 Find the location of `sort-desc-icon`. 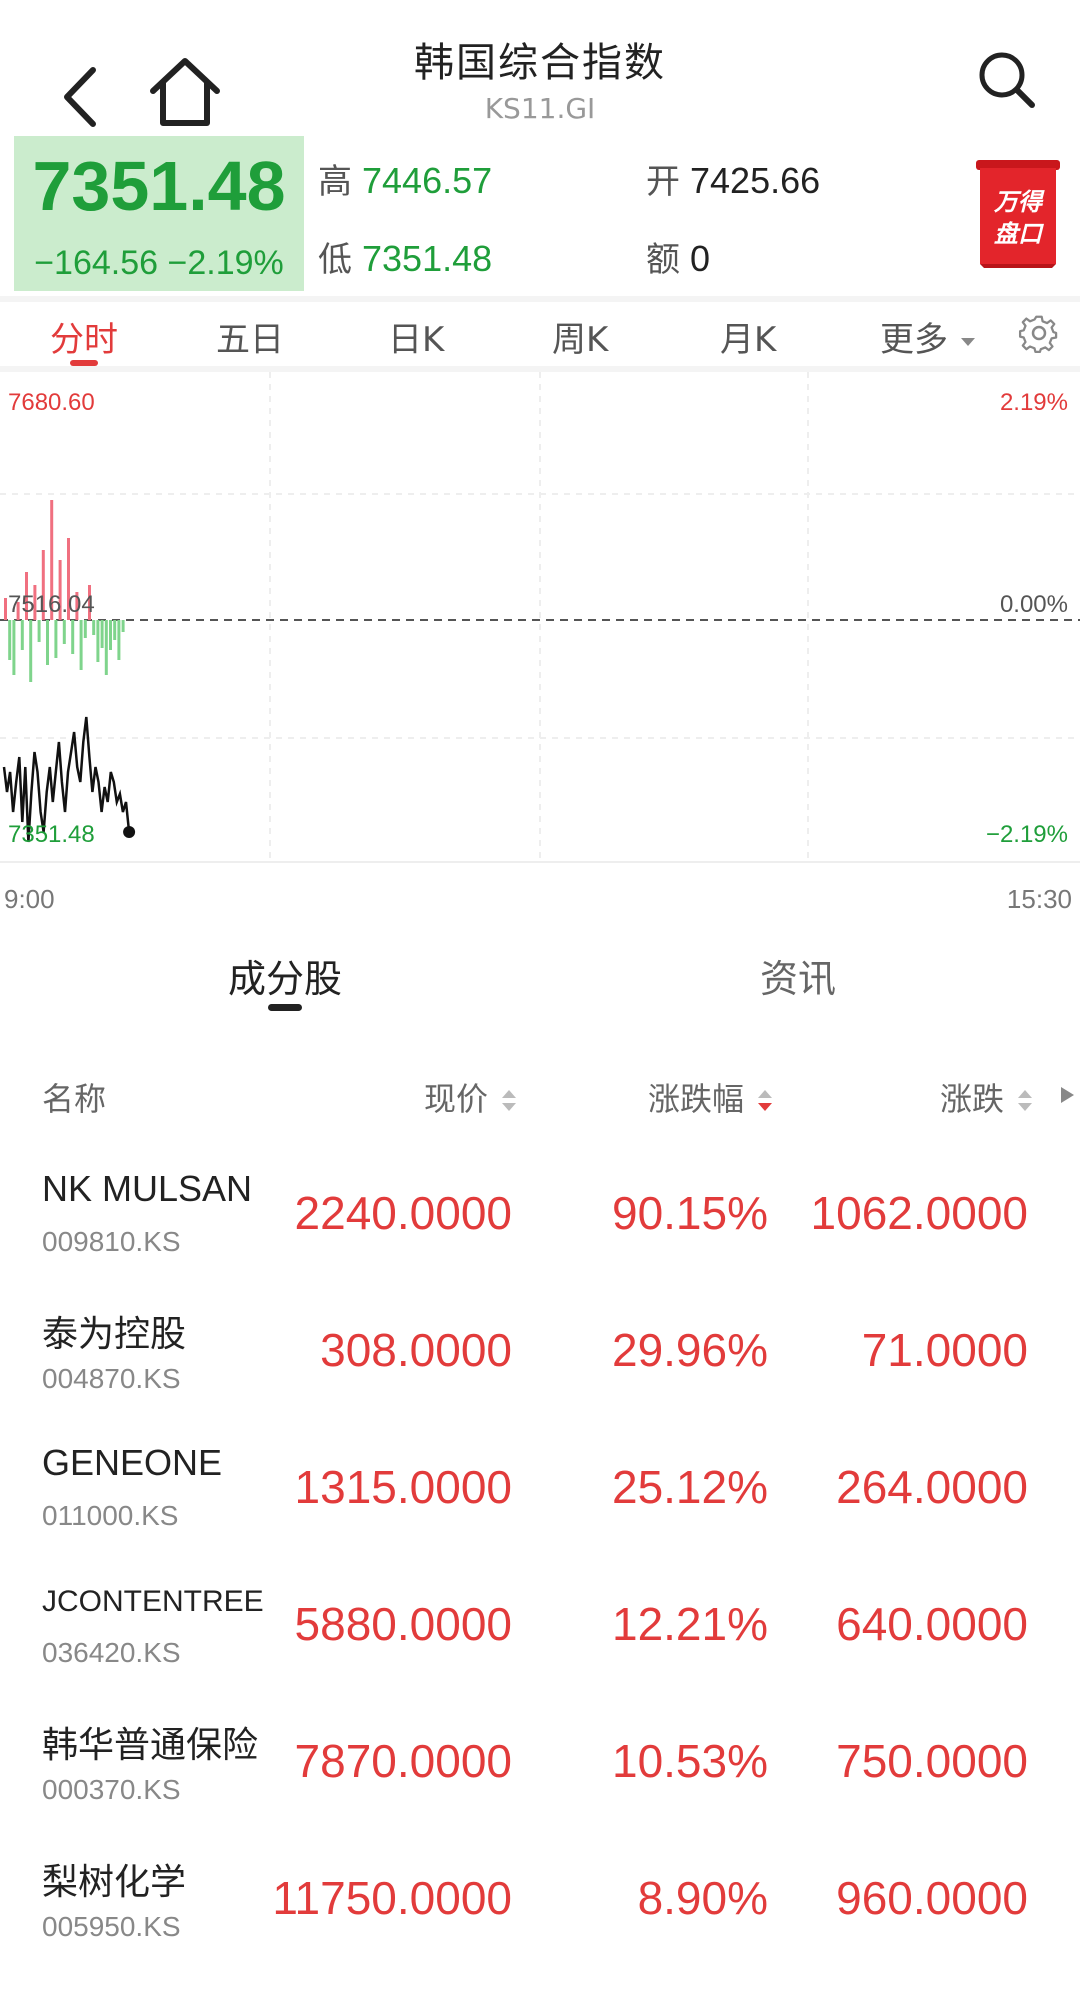

sort-desc-icon is located at coordinates (765, 1100).